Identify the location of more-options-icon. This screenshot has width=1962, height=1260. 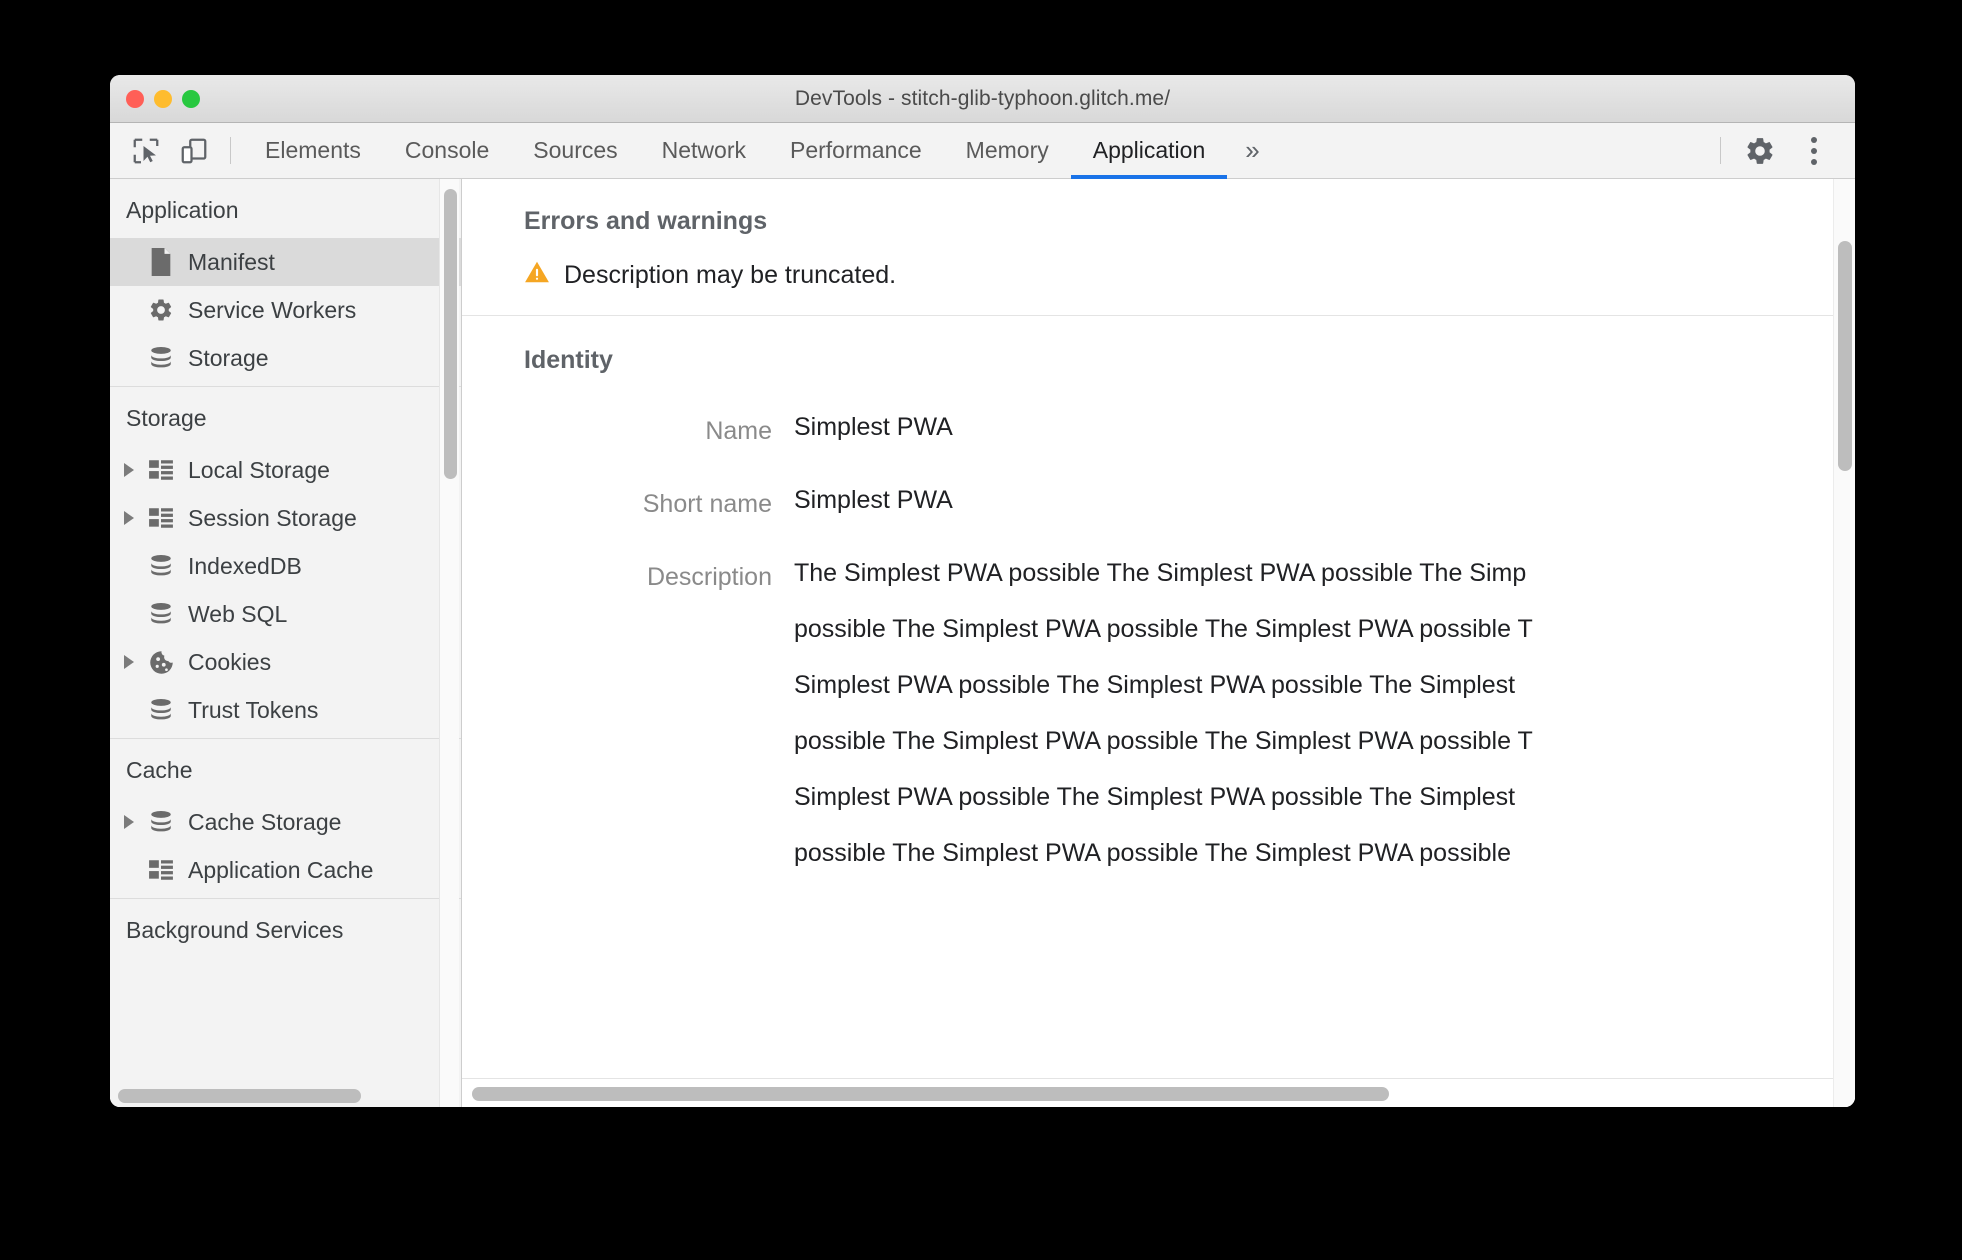
(1814, 150).